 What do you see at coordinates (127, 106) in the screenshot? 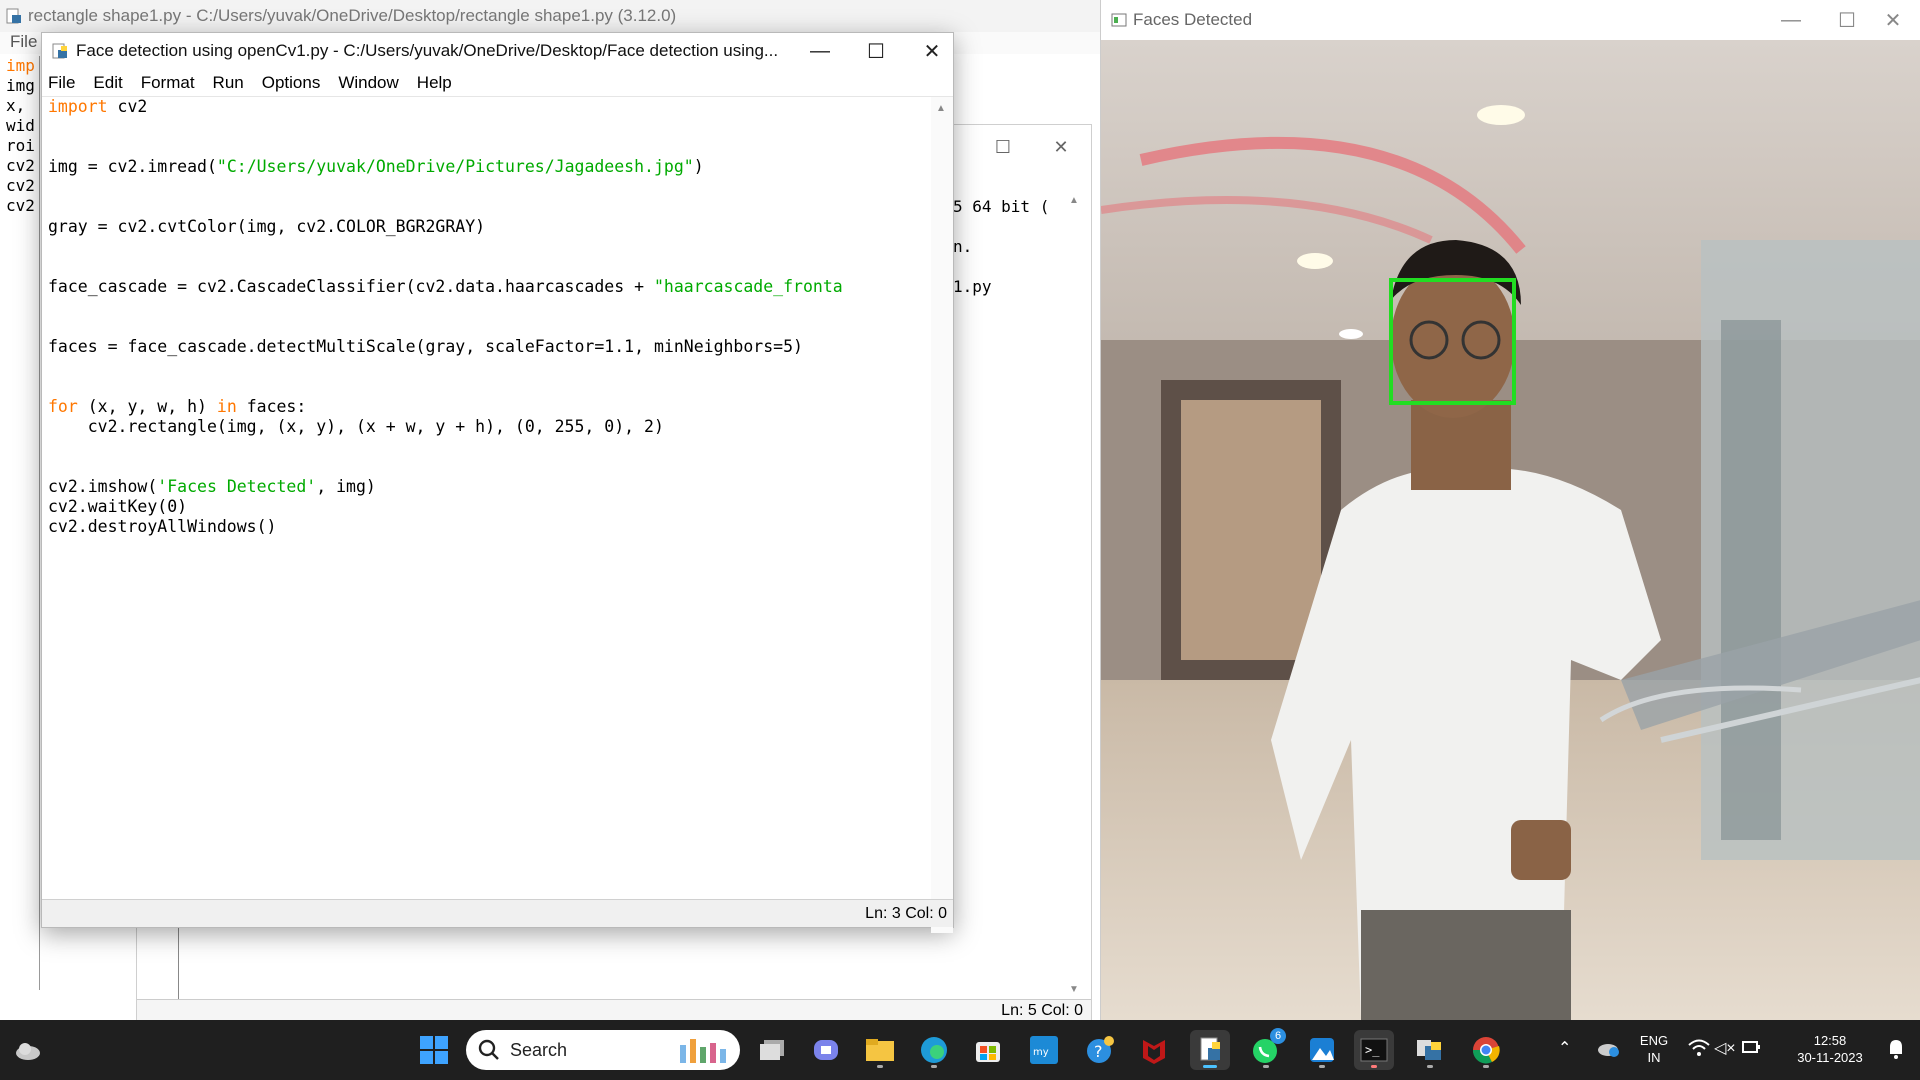
I see `code-text: cv2` at bounding box center [127, 106].